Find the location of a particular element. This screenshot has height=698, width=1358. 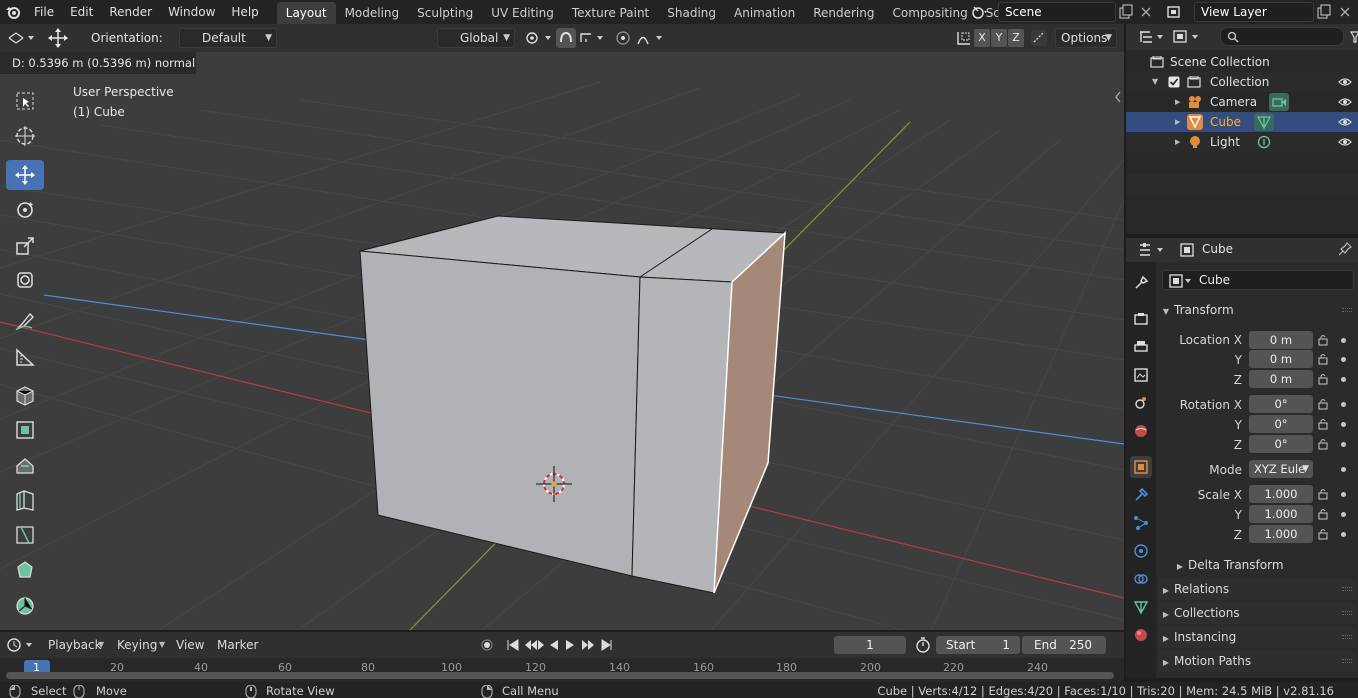

sidebar-toggle-icon is located at coordinates (1118, 97).